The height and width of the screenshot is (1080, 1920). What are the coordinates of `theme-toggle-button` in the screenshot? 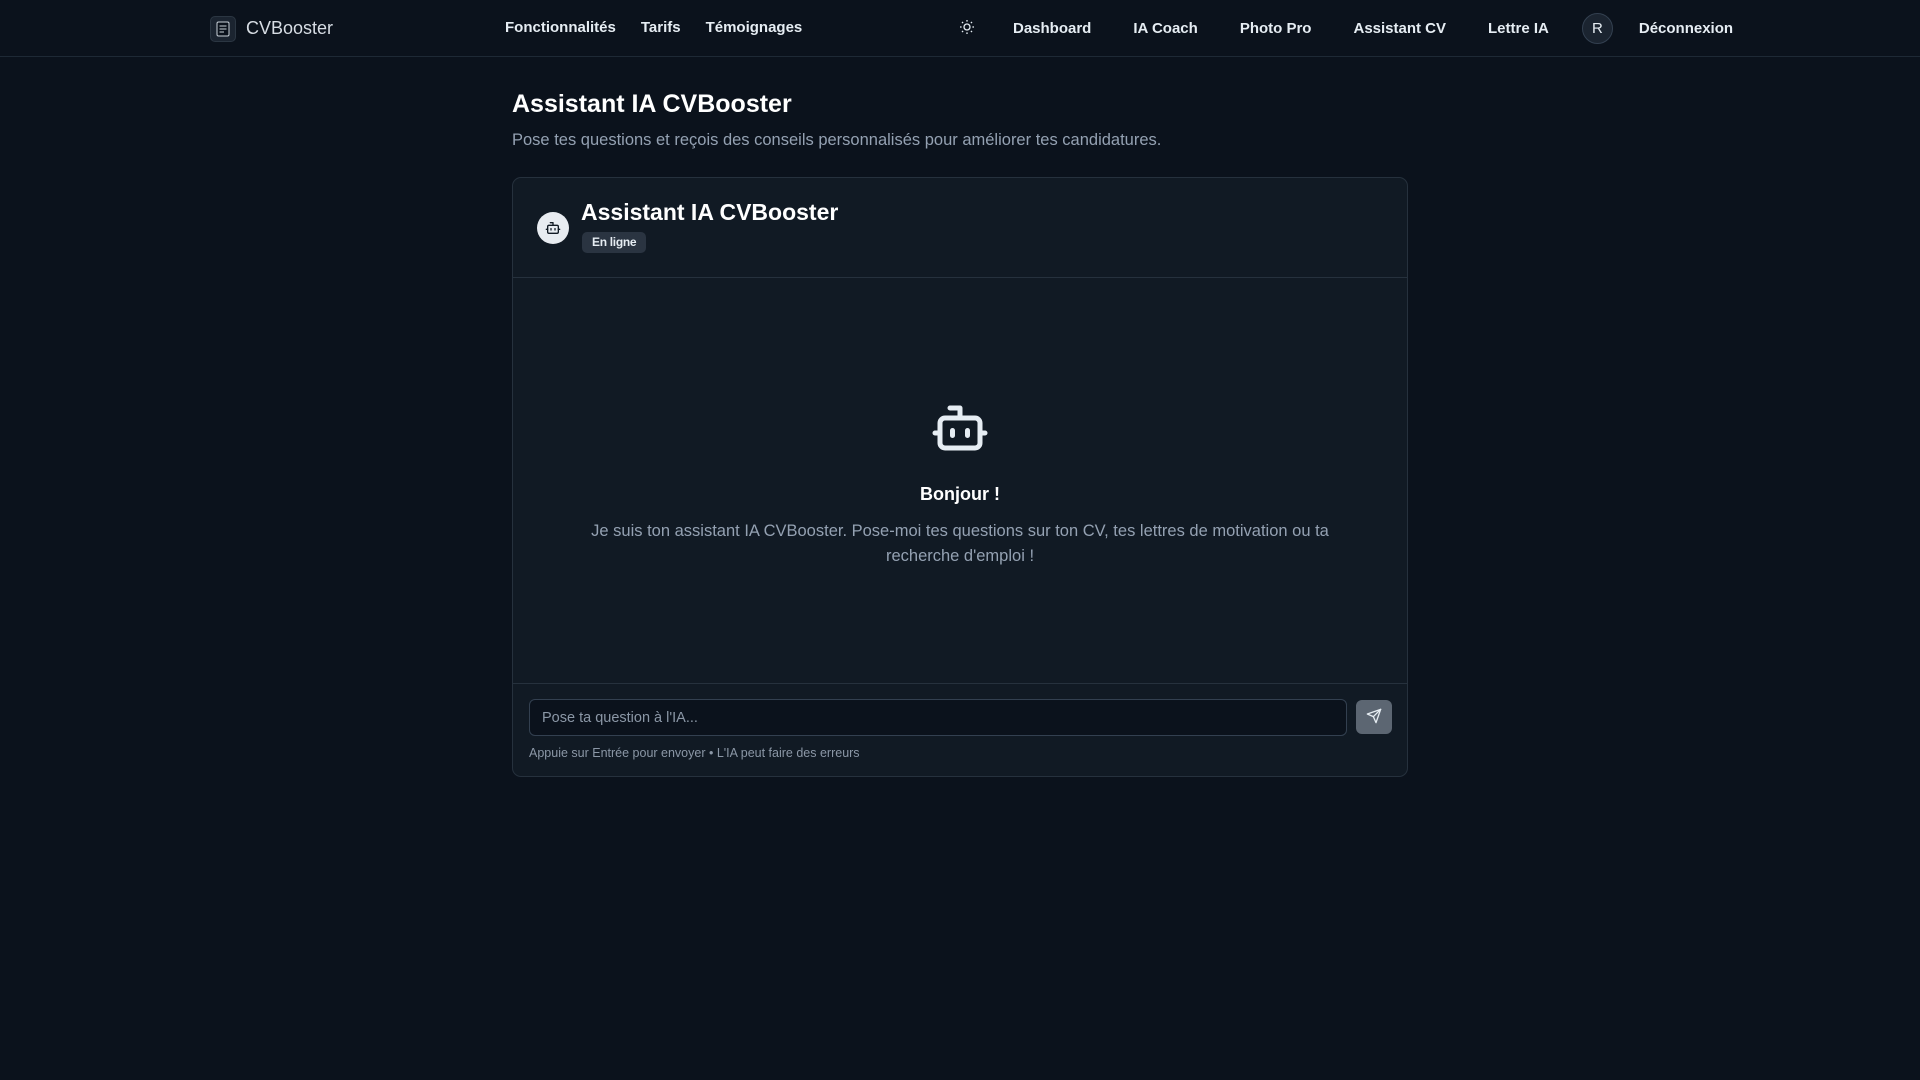 It's located at (967, 28).